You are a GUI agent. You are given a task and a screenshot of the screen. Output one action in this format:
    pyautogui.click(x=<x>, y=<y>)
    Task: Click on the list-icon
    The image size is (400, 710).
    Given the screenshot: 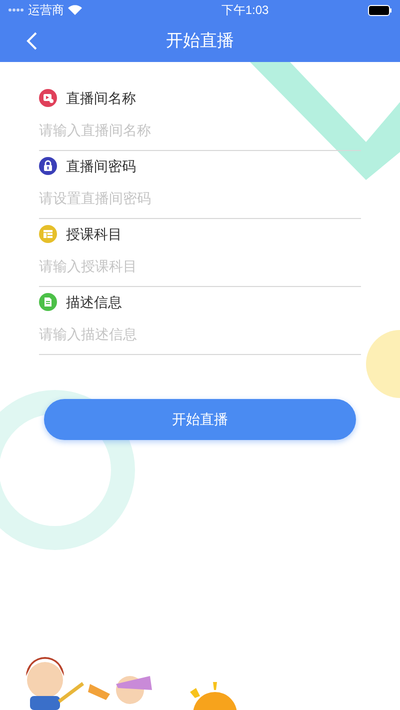 What is the action you would take?
    pyautogui.click(x=48, y=234)
    